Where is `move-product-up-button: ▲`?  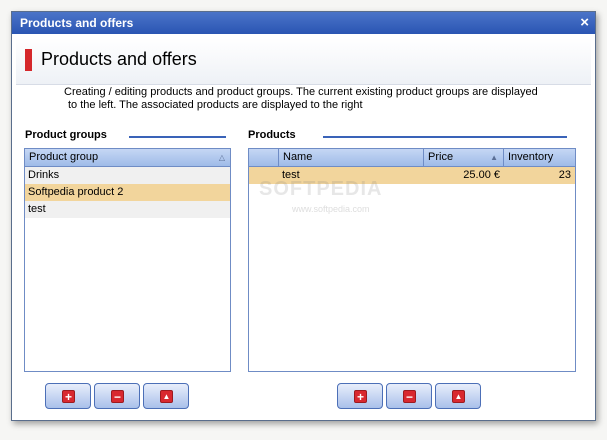
move-product-up-button: ▲ is located at coordinates (458, 396).